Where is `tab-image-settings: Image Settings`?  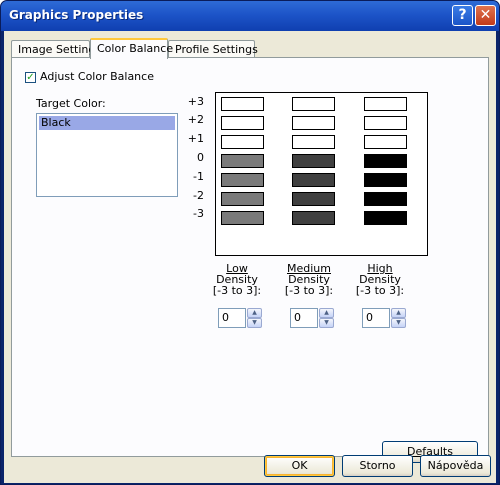 tab-image-settings: Image Settings is located at coordinates (56, 49).